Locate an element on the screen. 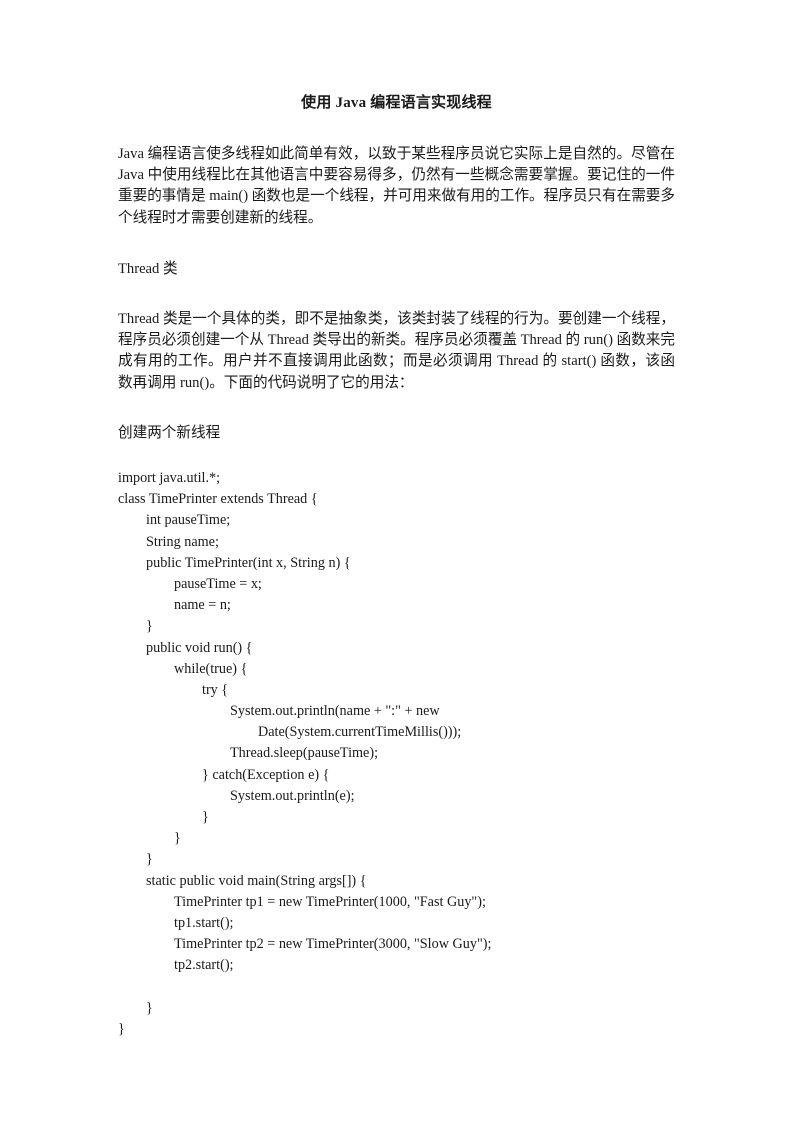 This screenshot has height=1122, width=793. code-line: Thread.sleep(pauseTime); is located at coordinates (304, 753).